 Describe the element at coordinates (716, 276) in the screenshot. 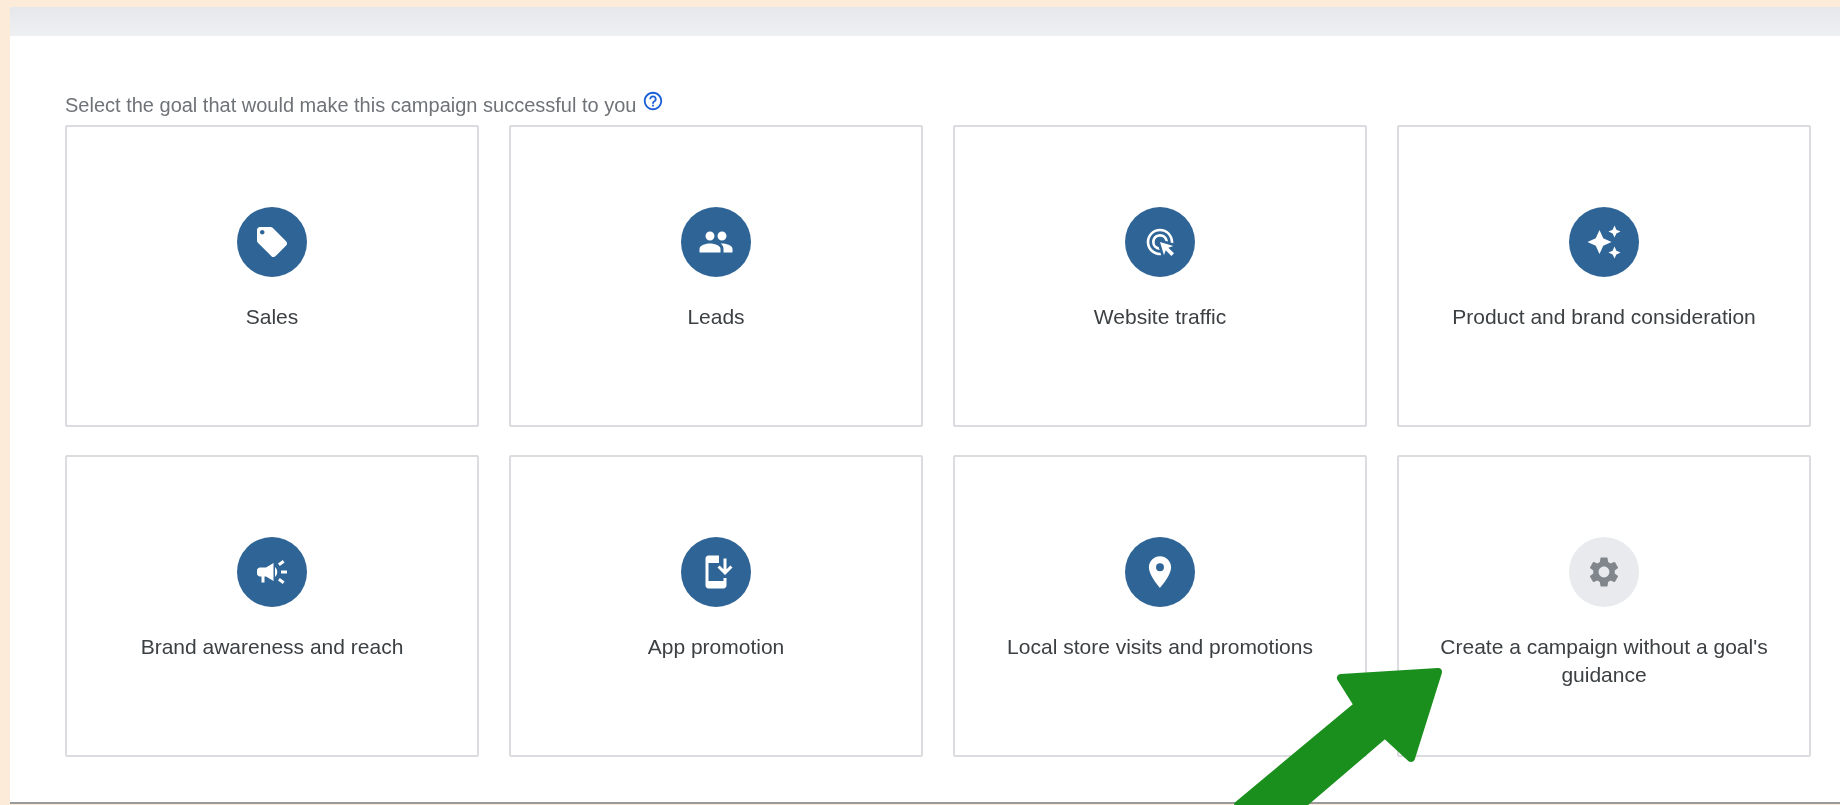

I see `goal-card: Leads` at that location.